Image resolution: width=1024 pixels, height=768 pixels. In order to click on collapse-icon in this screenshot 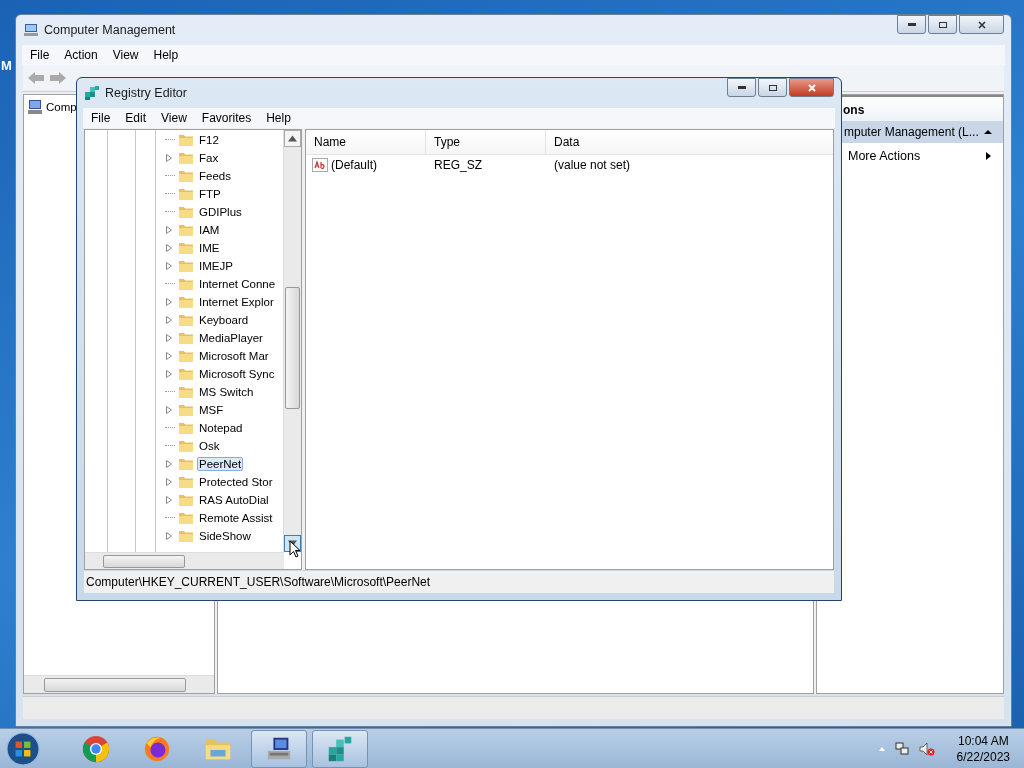, I will do `click(988, 132)`.